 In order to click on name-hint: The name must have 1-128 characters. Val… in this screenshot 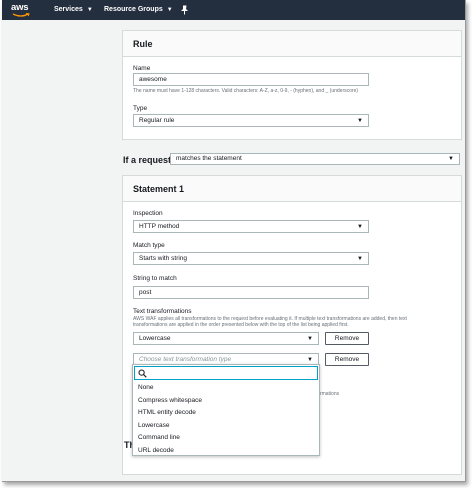, I will do `click(246, 91)`.